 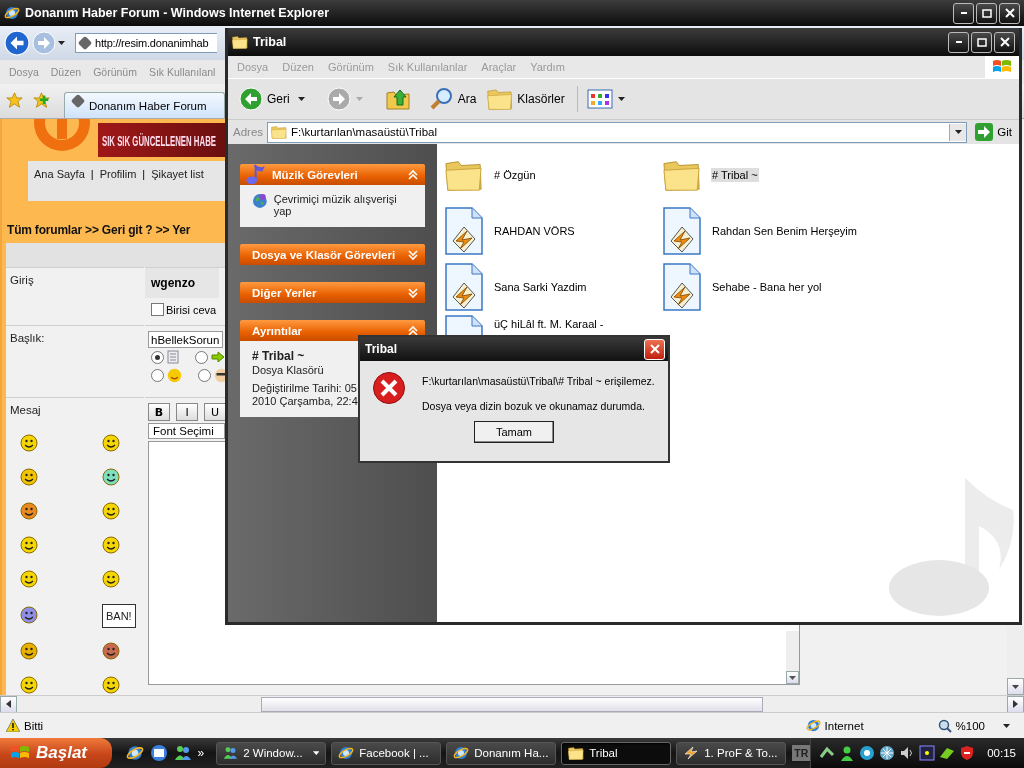 What do you see at coordinates (344, 205) in the screenshot?
I see `task-link: Çevrimiçi müzik alışverişi yap` at bounding box center [344, 205].